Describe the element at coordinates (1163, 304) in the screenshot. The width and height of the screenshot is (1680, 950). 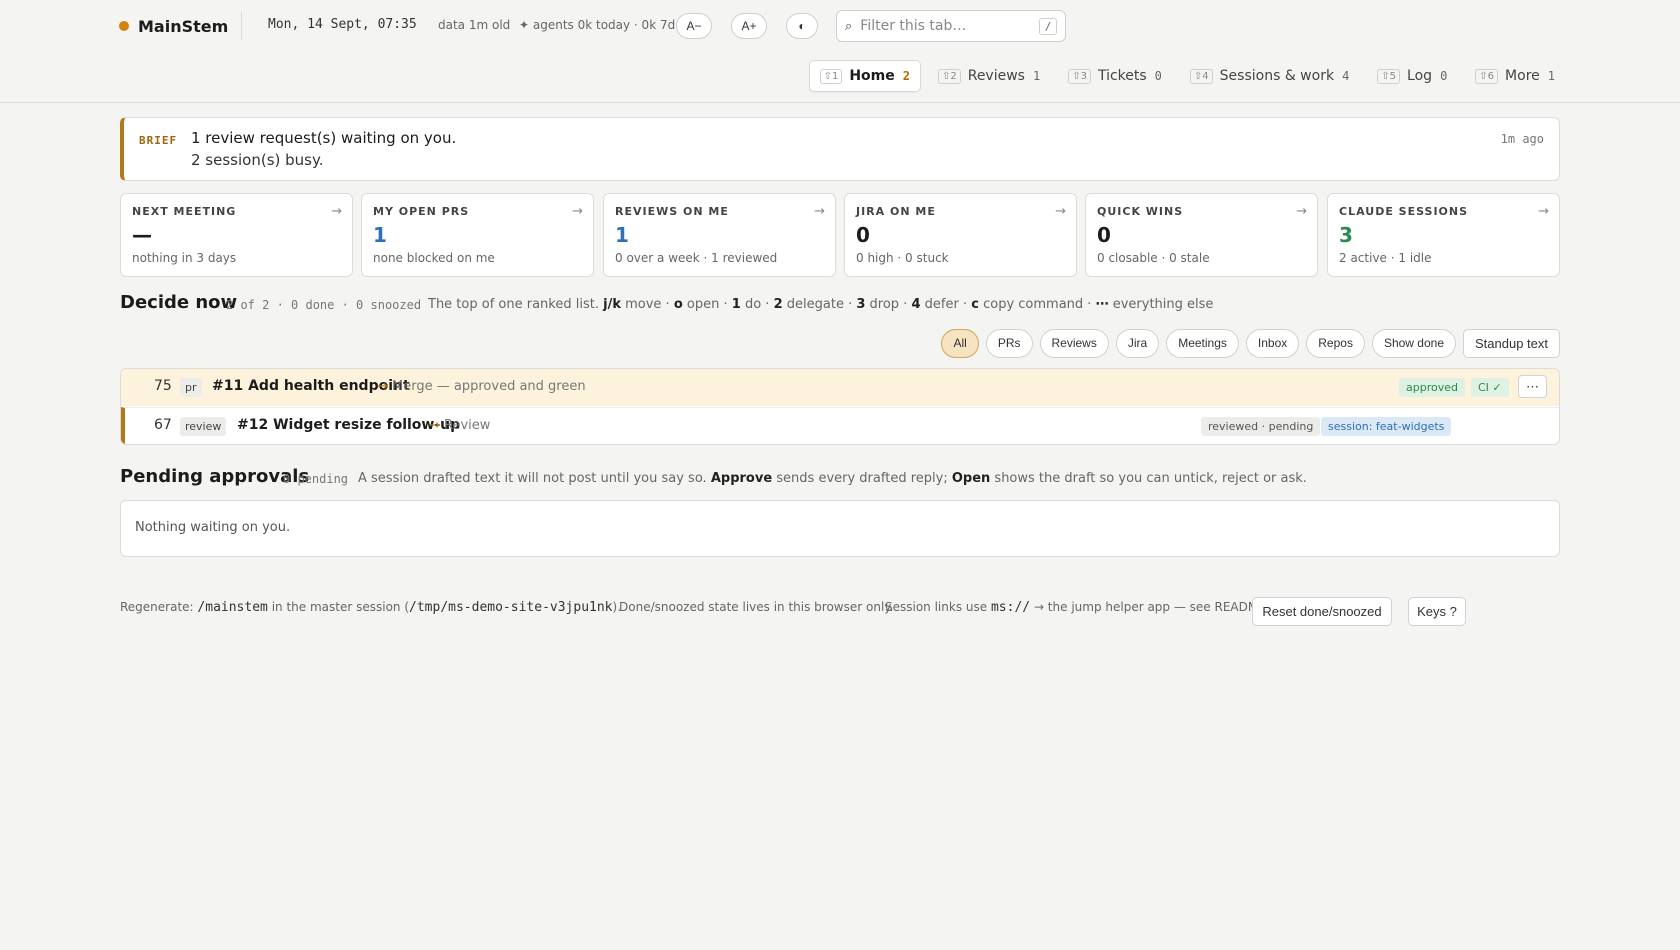
I see `hint-text: everything else` at that location.